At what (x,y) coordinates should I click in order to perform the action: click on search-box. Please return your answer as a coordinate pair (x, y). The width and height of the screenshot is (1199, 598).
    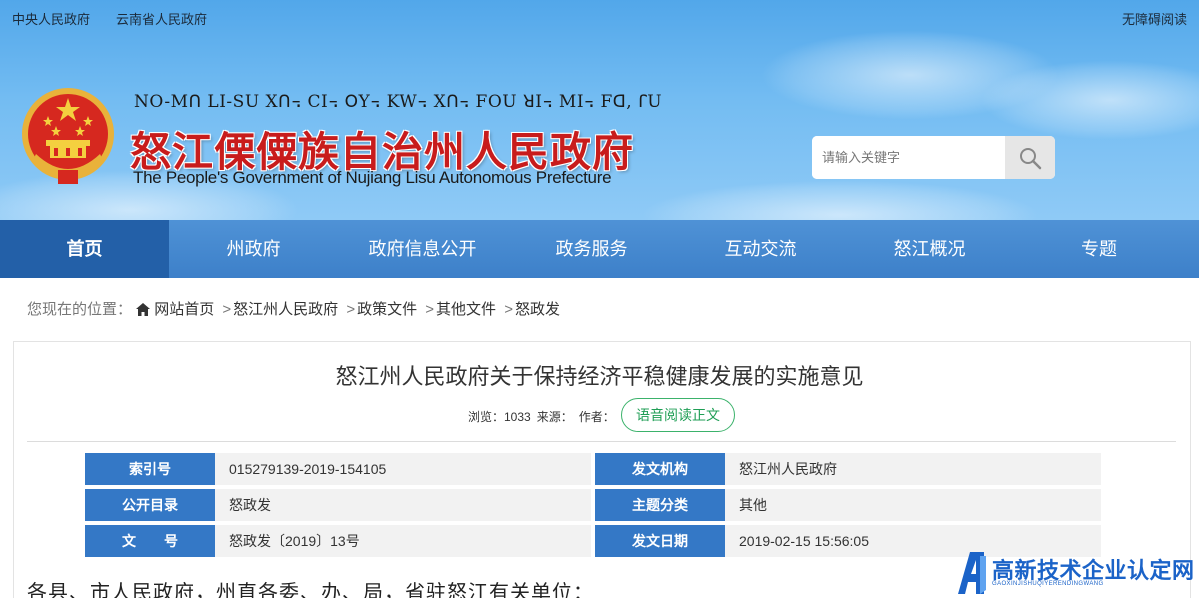
    Looking at the image, I should click on (933, 157).